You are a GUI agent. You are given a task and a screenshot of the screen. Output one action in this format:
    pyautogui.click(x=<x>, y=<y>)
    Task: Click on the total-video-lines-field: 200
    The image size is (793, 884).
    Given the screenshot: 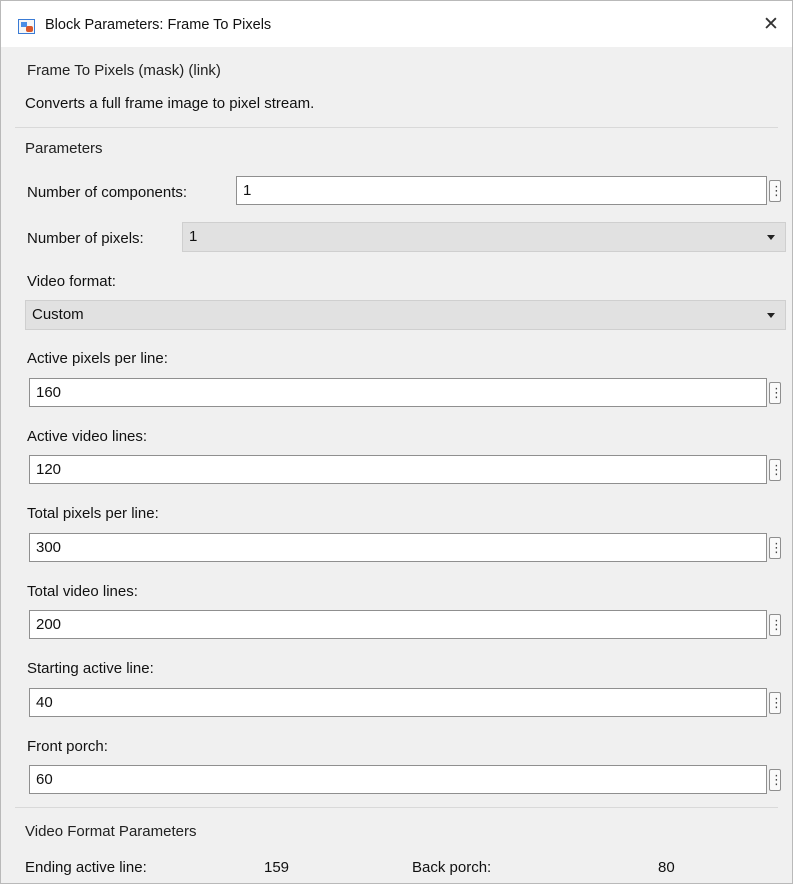 What is the action you would take?
    pyautogui.click(x=398, y=624)
    